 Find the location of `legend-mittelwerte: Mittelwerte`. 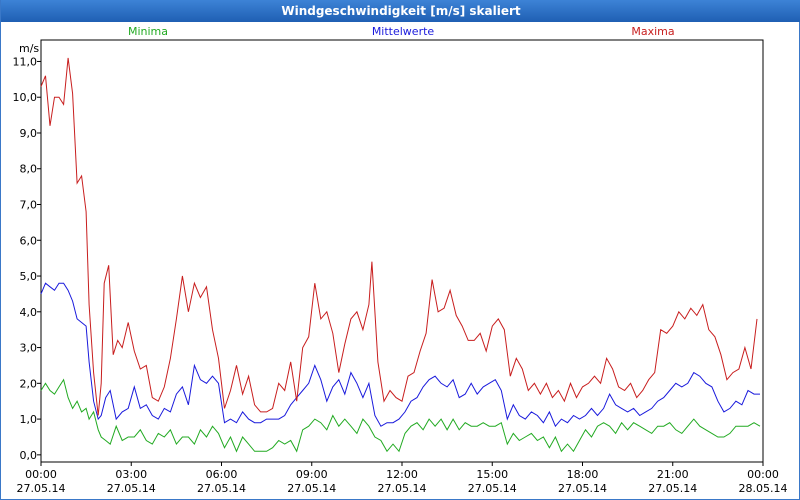

legend-mittelwerte: Mittelwerte is located at coordinates (403, 31).